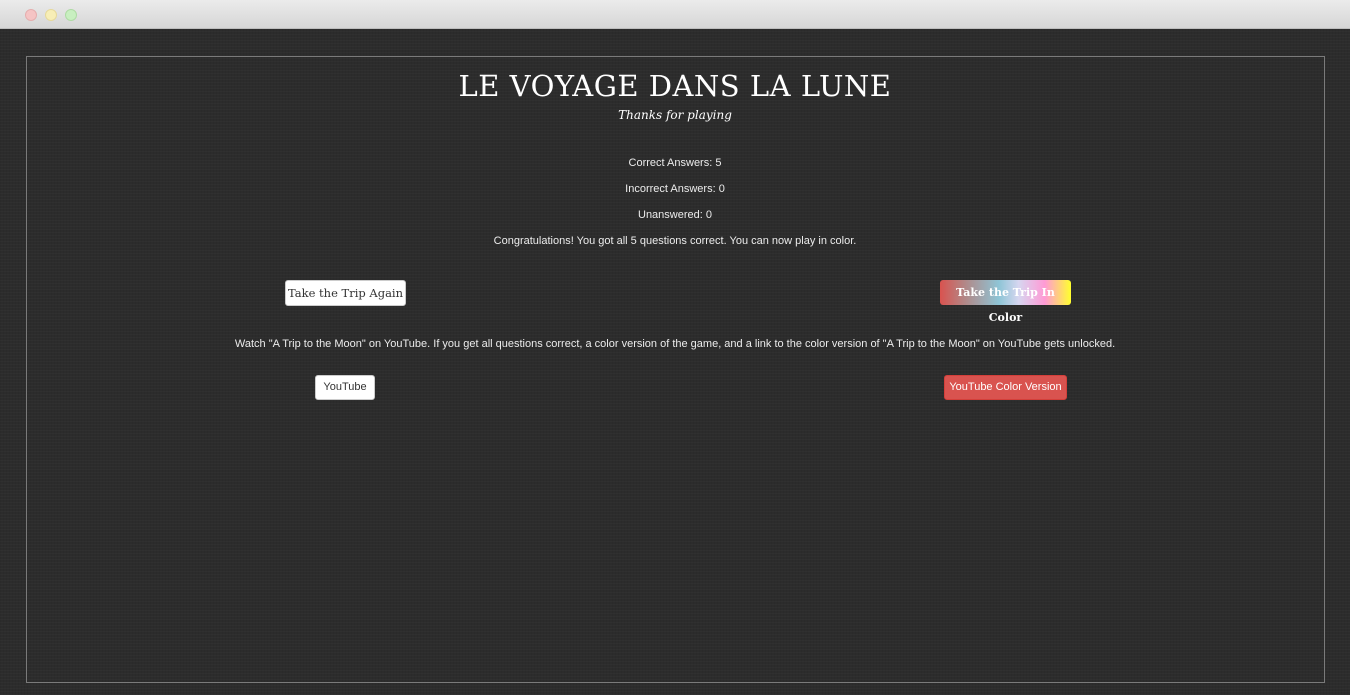 The image size is (1350, 695). Describe the element at coordinates (345, 293) in the screenshot. I see `play-again-button: Take the Trip Again` at that location.